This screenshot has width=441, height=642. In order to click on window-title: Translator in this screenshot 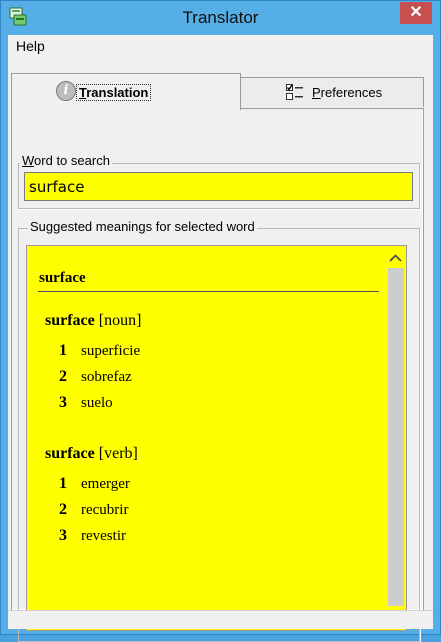, I will do `click(220, 17)`.